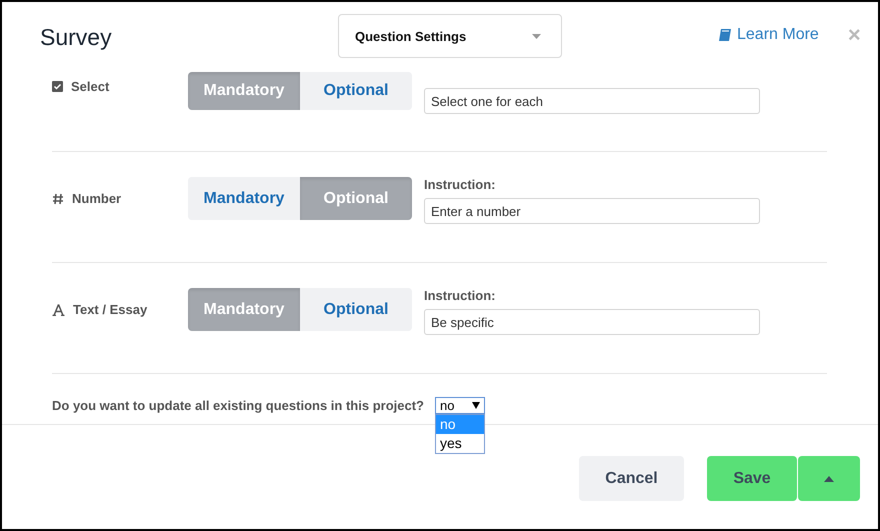 Image resolution: width=880 pixels, height=531 pixels. I want to click on requirement-toggle: Optional, so click(356, 198).